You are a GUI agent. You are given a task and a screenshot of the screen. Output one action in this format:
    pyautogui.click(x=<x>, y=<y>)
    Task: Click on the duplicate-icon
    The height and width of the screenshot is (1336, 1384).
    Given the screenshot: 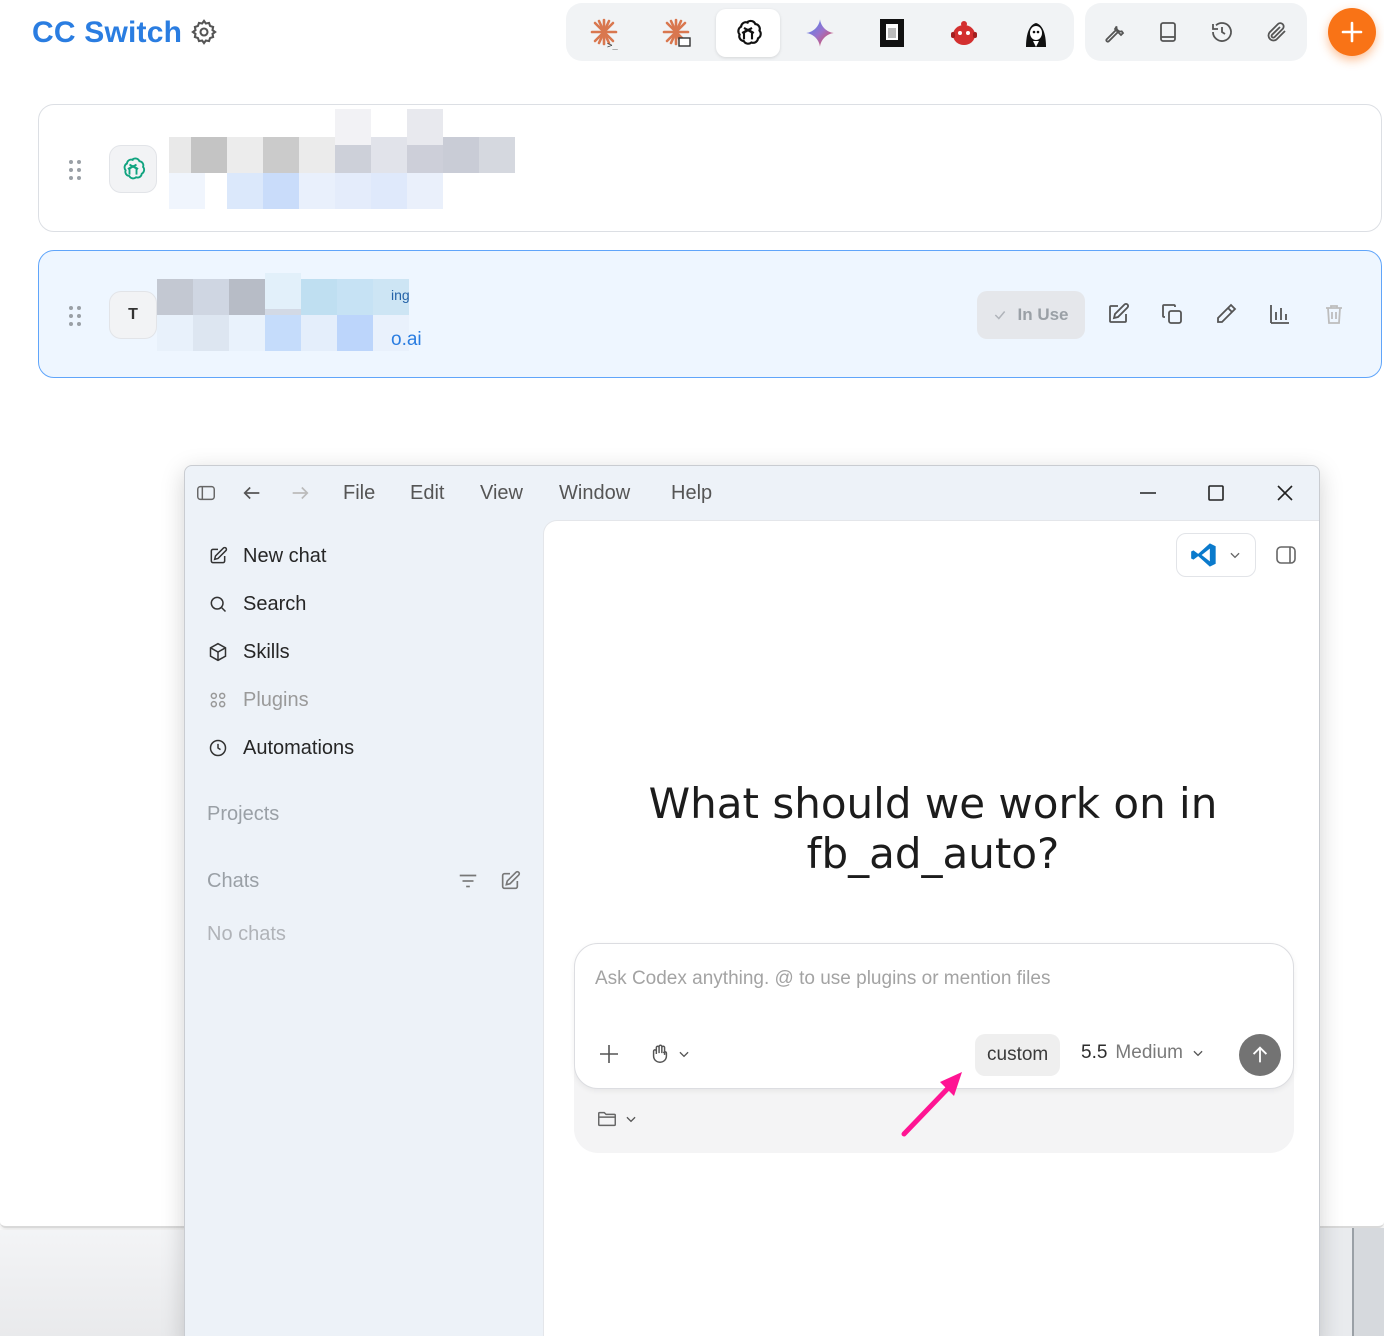 What is the action you would take?
    pyautogui.click(x=1172, y=314)
    